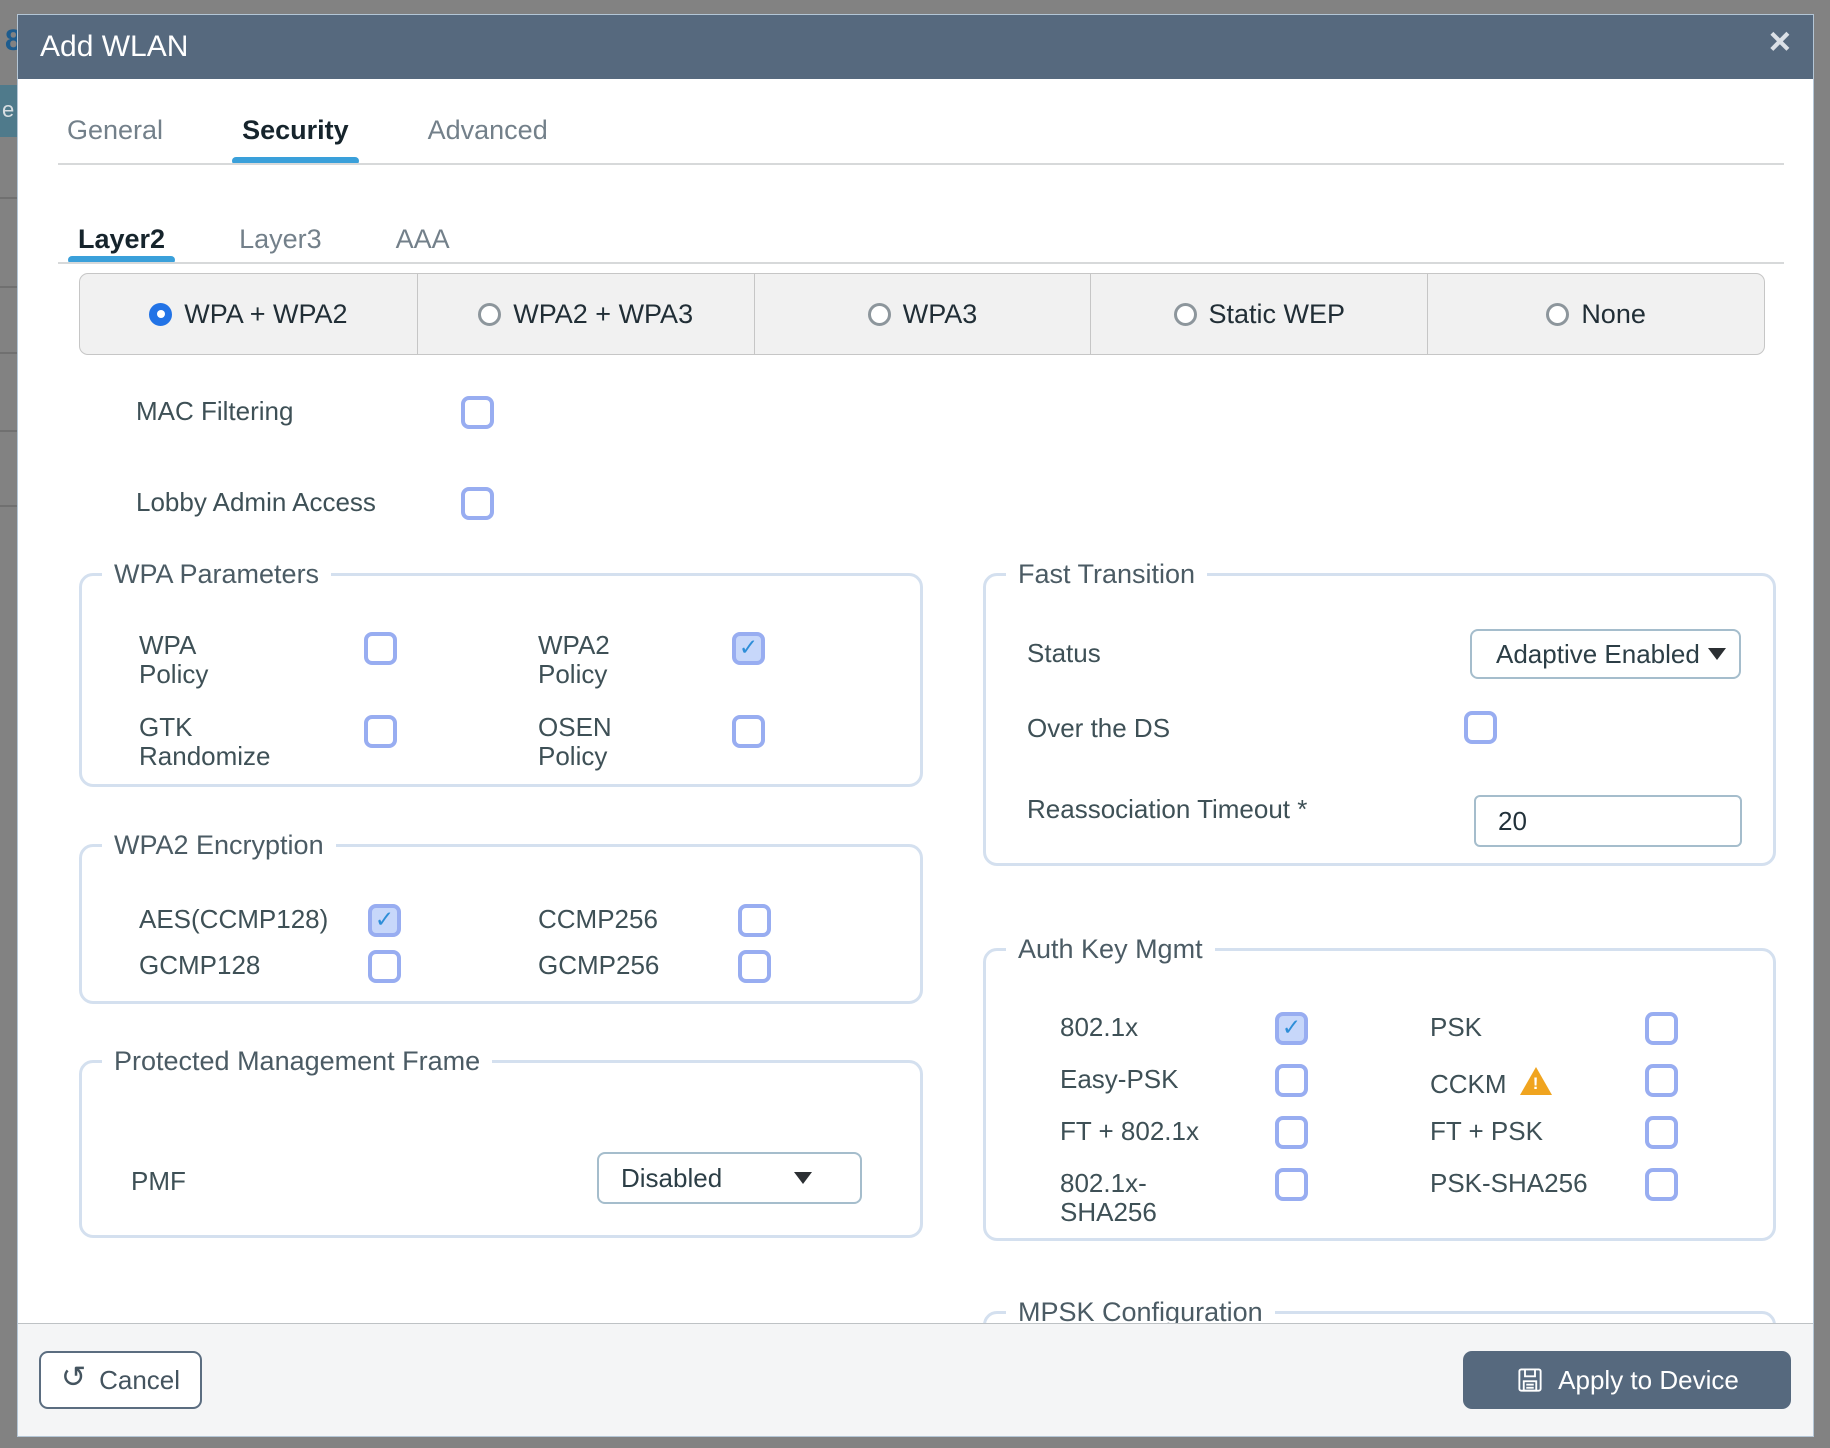 The width and height of the screenshot is (1830, 1448). What do you see at coordinates (599, 965) in the screenshot?
I see `gcmp256-label: GCMP256` at bounding box center [599, 965].